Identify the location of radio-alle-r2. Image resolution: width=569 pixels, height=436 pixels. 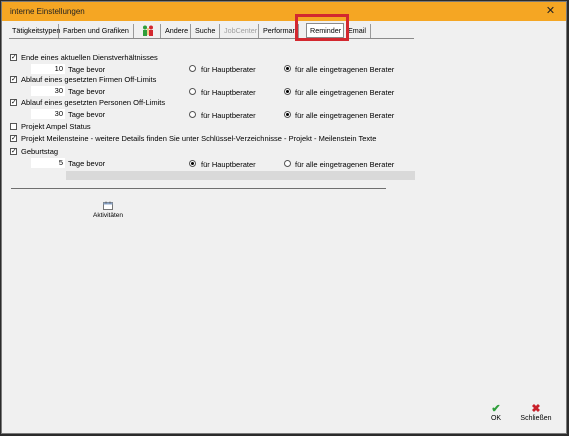
(287, 91).